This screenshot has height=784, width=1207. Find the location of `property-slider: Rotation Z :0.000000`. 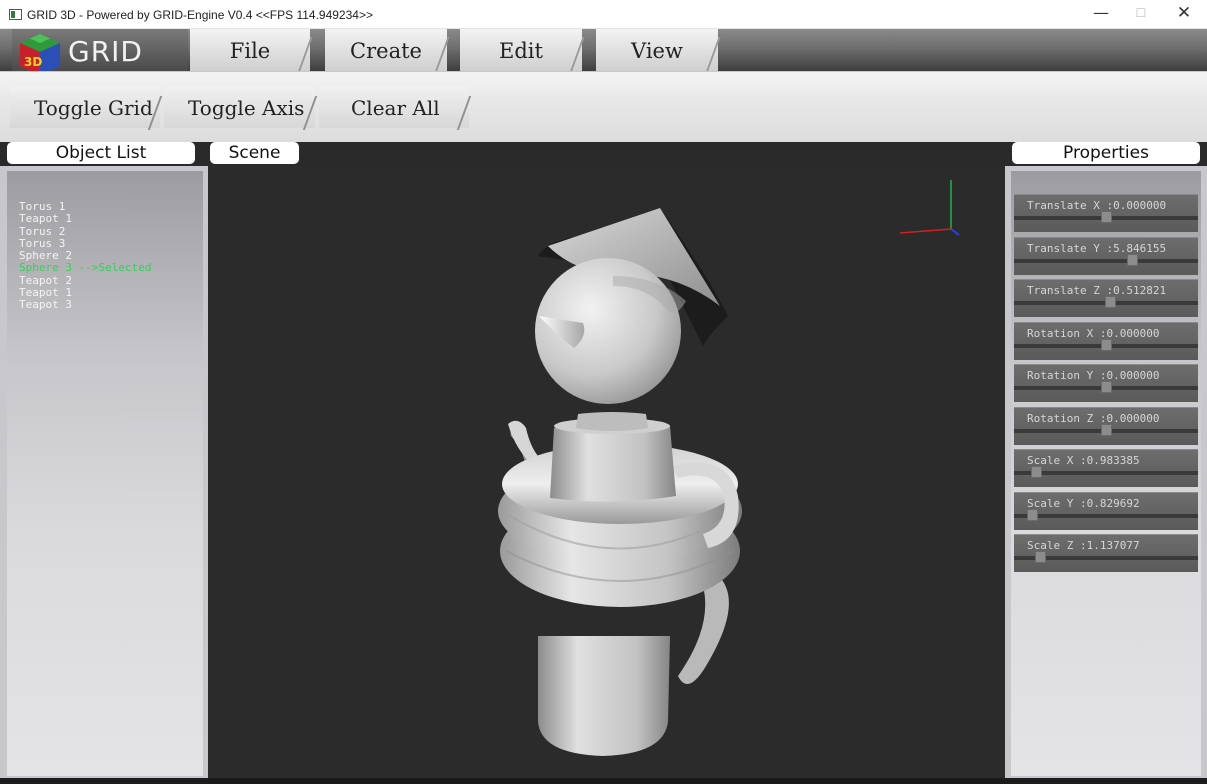

property-slider: Rotation Z :0.000000 is located at coordinates (1106, 425).